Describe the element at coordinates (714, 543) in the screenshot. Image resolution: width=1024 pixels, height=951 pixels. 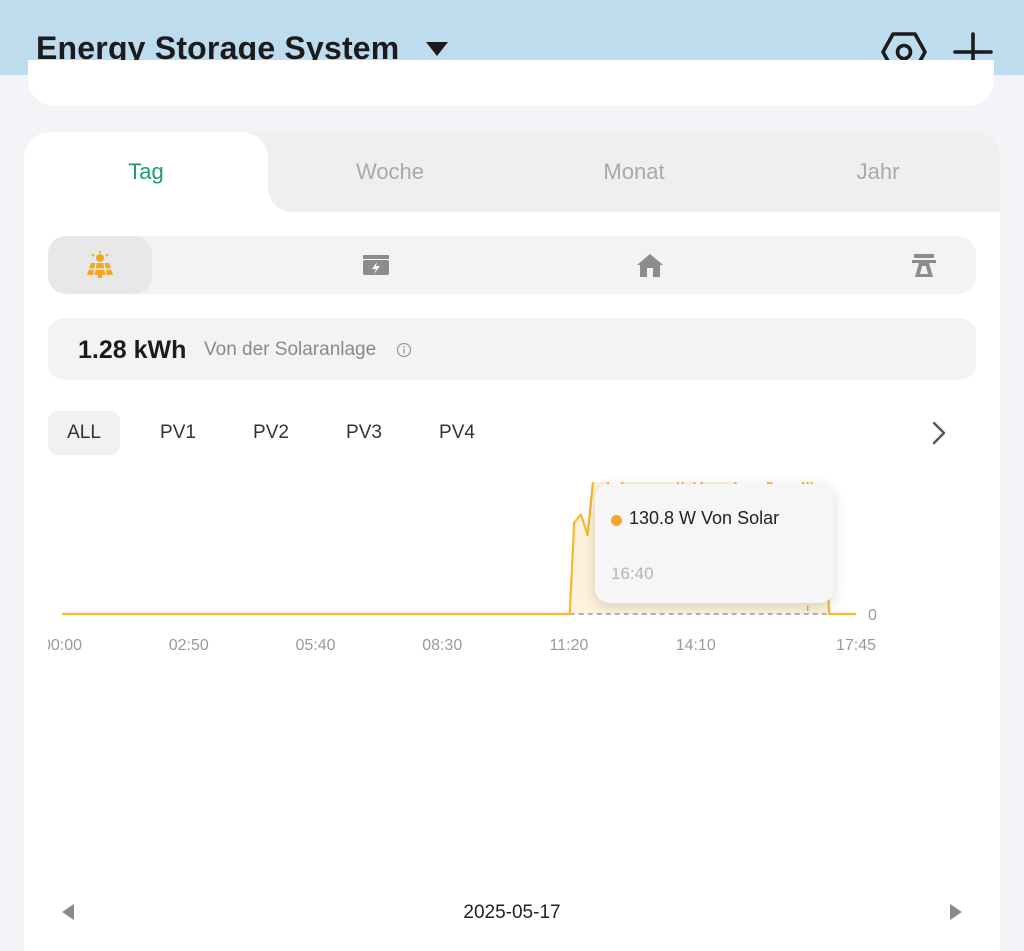
I see `chart-tooltip: 130.8 W Von Solar 16:40` at that location.